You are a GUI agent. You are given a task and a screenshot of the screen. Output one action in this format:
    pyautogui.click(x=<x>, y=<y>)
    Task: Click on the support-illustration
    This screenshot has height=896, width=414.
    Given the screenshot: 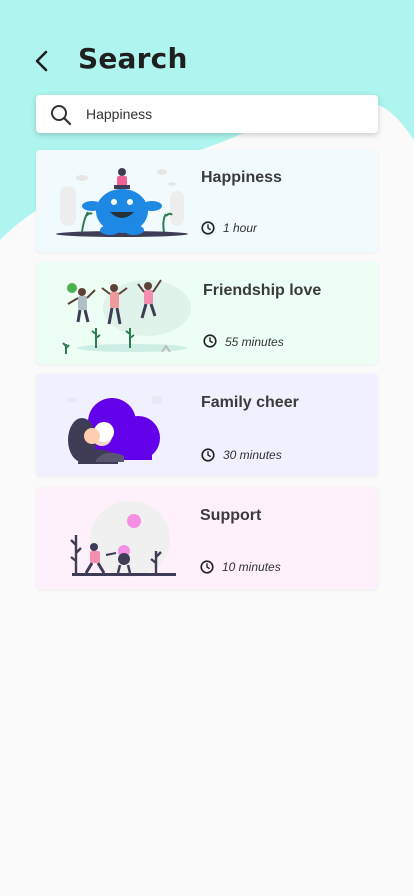 What is the action you would take?
    pyautogui.click(x=123, y=539)
    